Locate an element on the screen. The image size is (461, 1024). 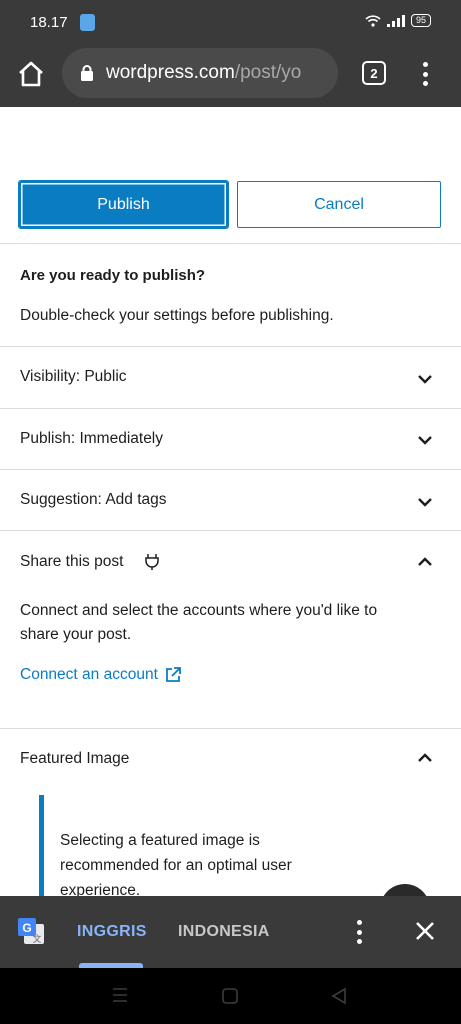
status-bar: 18.17 95 is located at coordinates (230, 22).